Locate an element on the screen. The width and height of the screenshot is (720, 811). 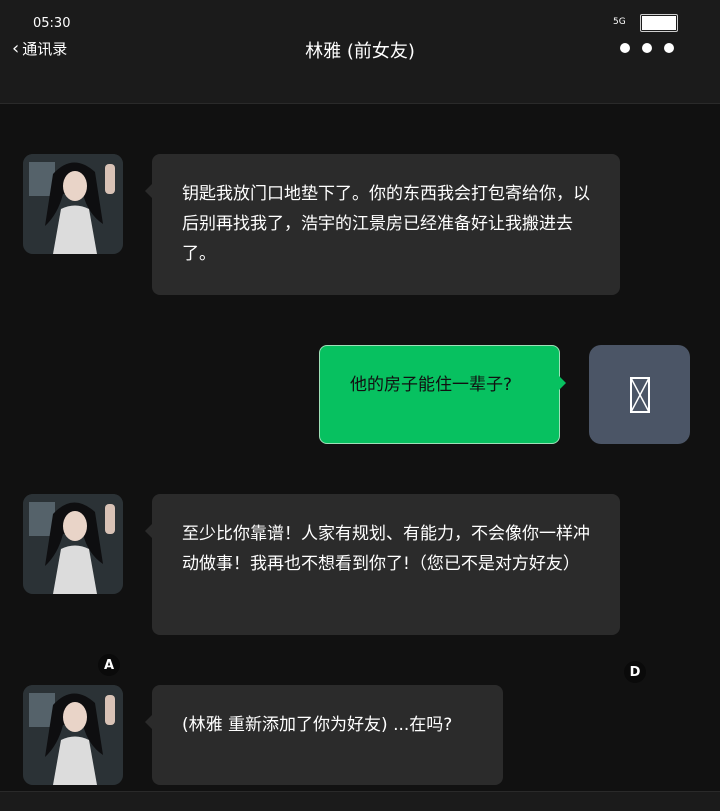
image-placeholder-icon is located at coordinates (639, 394).